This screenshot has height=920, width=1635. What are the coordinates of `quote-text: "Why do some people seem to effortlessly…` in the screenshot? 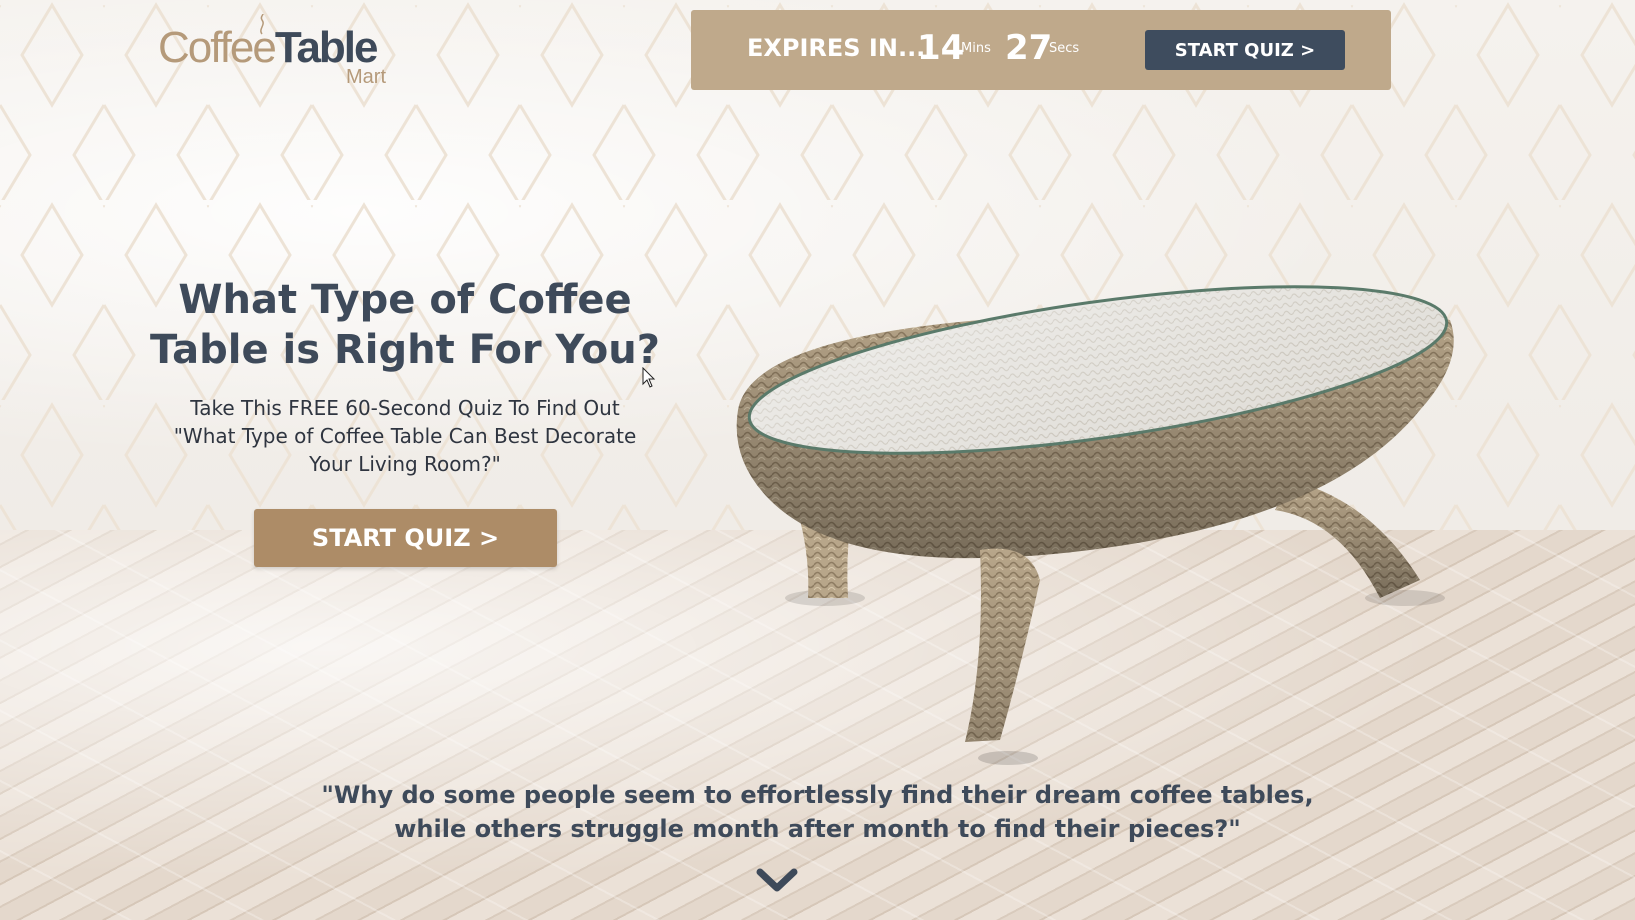 It's located at (817, 812).